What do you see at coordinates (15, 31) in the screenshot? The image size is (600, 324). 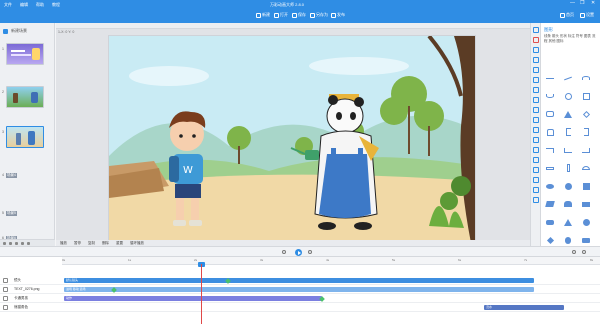 I see `new-scene-button: 新建场景` at bounding box center [15, 31].